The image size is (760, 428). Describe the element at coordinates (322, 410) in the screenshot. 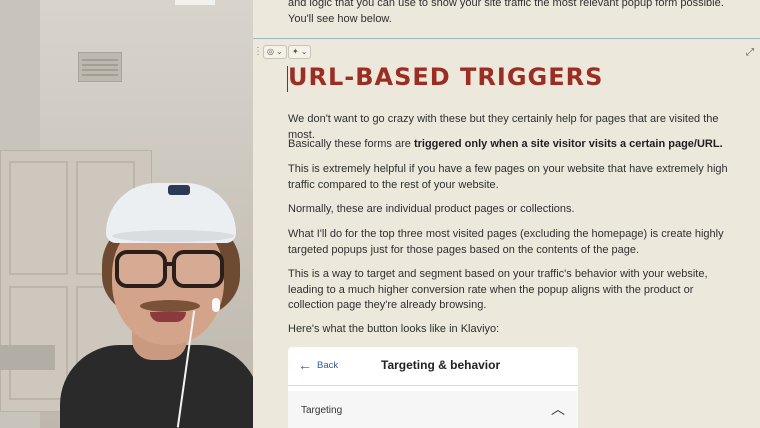

I see `targeting-label: Targeting` at that location.